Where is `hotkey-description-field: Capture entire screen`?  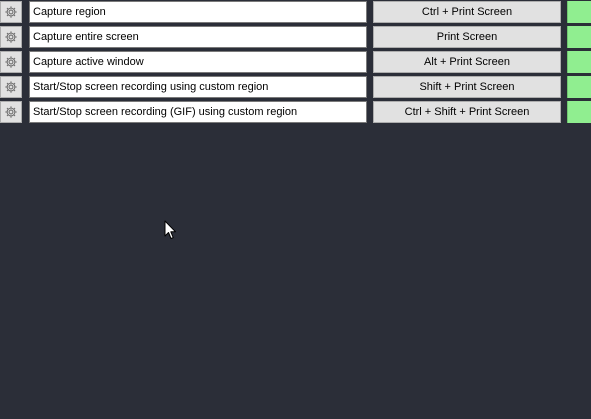
hotkey-description-field: Capture entire screen is located at coordinates (198, 37).